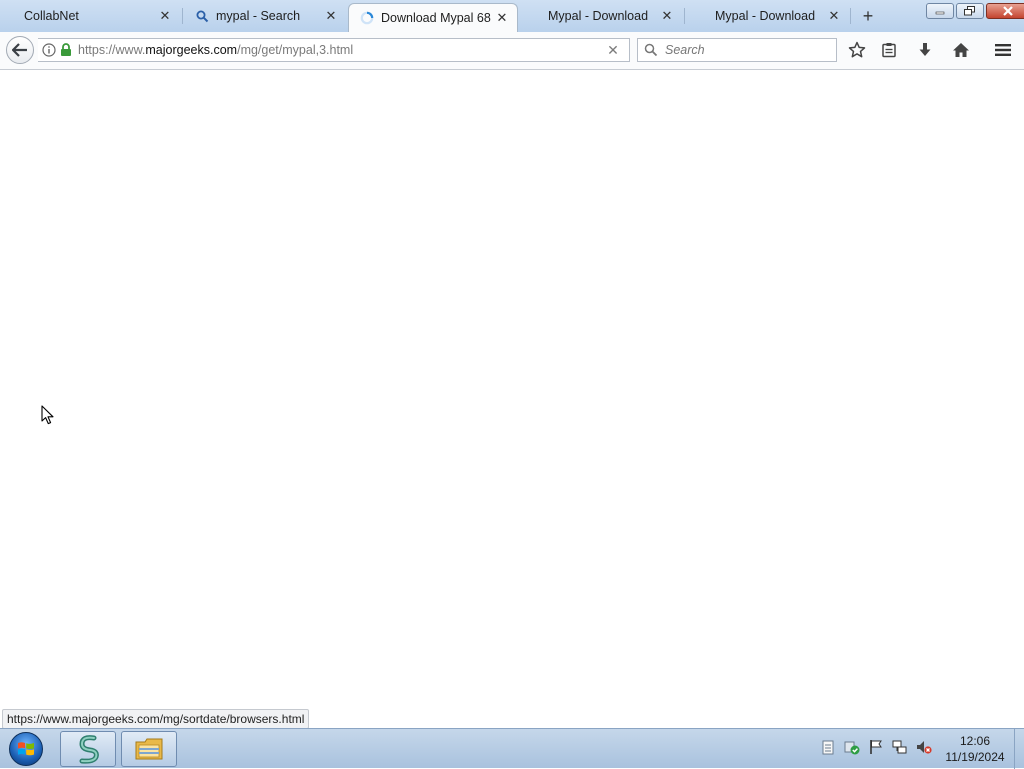 The height and width of the screenshot is (769, 1024). Describe the element at coordinates (112, 50) in the screenshot. I see `url-scheme: https://www.` at that location.